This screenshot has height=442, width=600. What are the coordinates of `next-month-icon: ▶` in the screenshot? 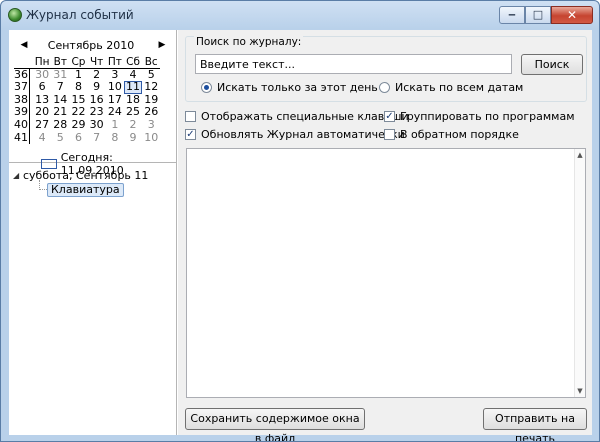 It's located at (162, 45).